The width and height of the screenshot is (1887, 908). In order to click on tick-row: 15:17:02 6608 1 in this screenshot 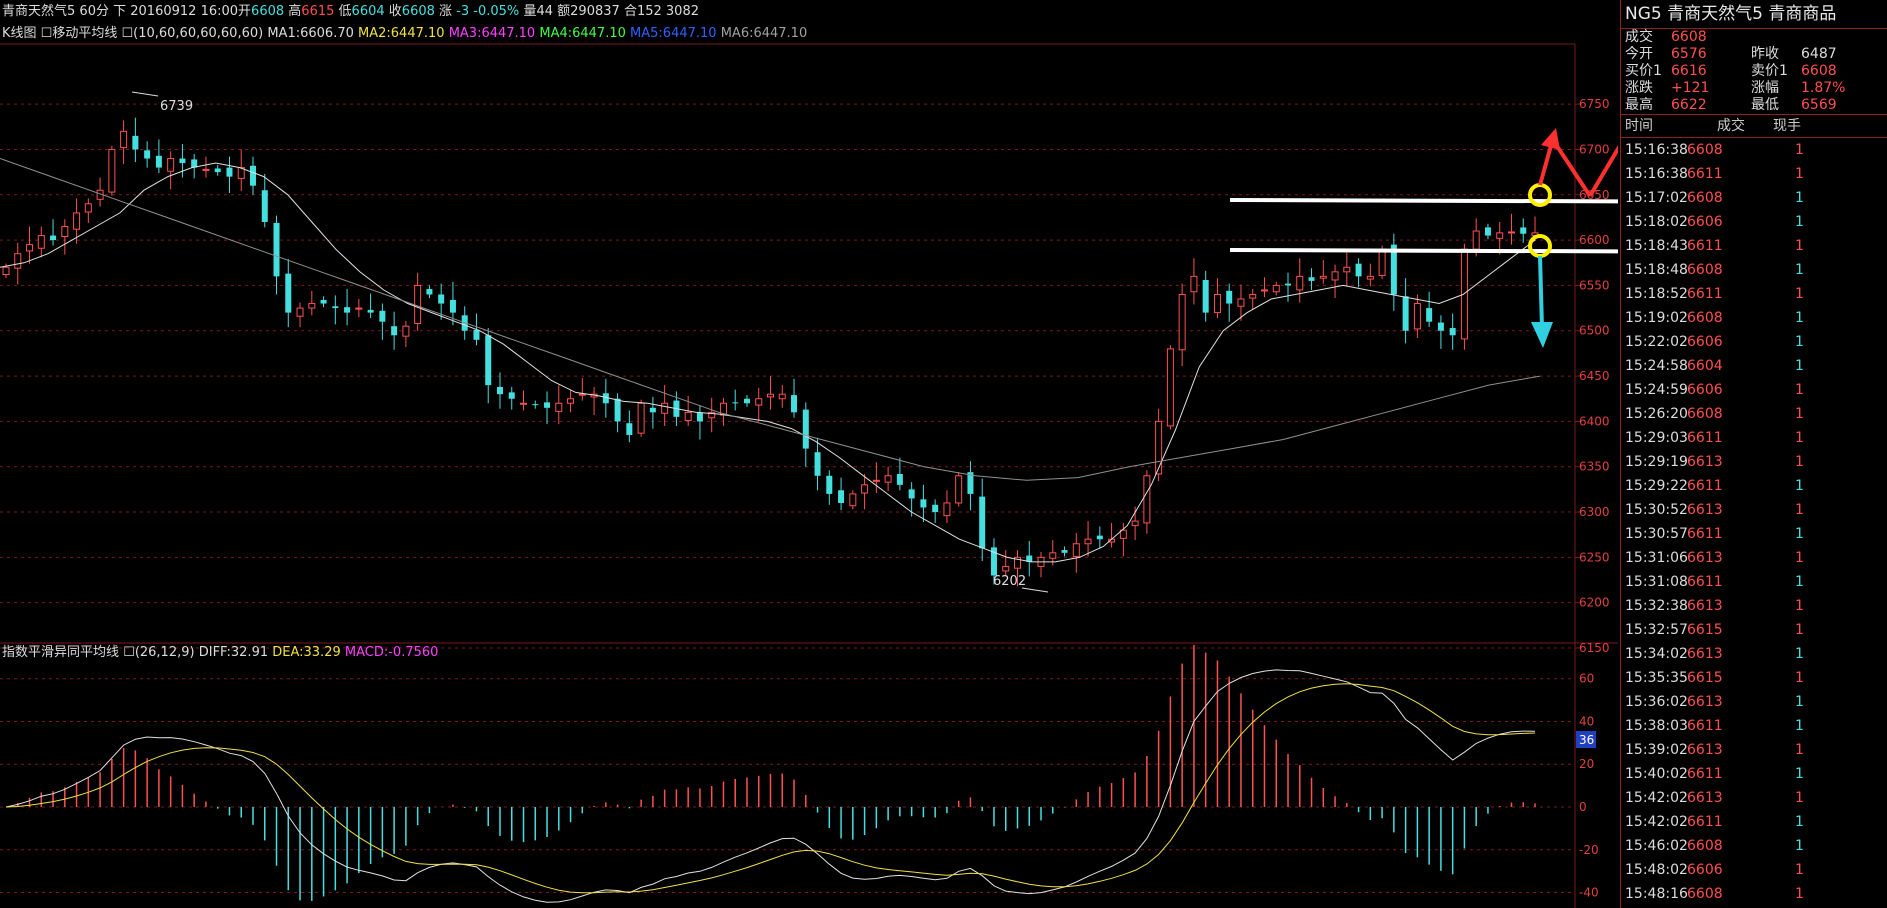, I will do `click(1754, 198)`.